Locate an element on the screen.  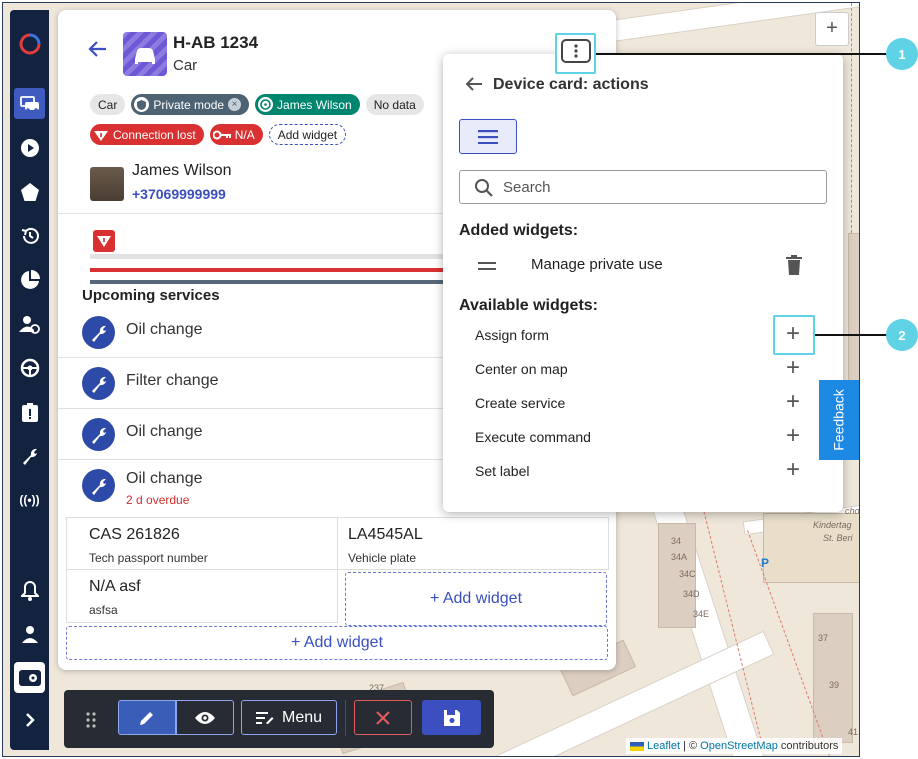
add-execute-command-button: + is located at coordinates (793, 436).